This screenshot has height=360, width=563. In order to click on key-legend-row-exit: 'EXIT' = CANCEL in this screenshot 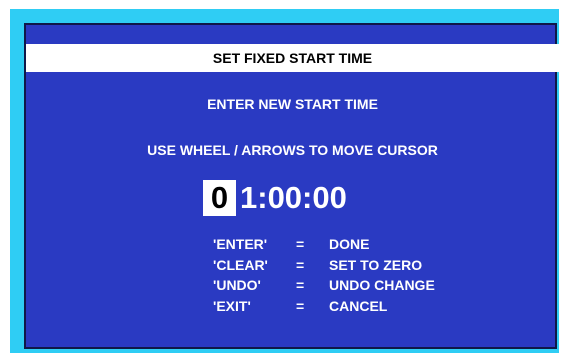, I will do `click(324, 306)`.